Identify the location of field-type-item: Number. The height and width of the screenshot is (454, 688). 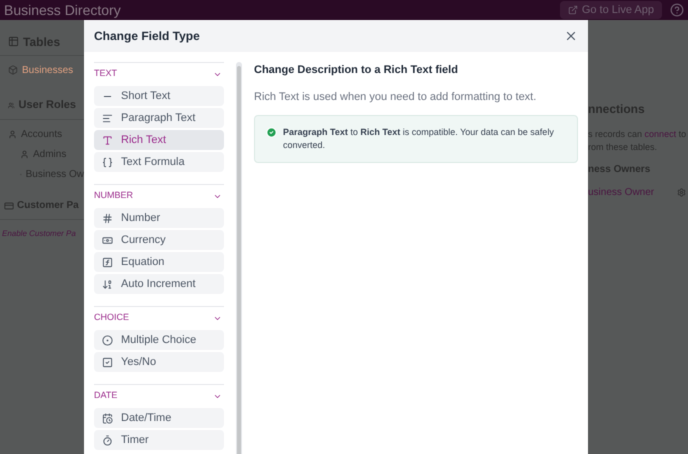
(159, 218).